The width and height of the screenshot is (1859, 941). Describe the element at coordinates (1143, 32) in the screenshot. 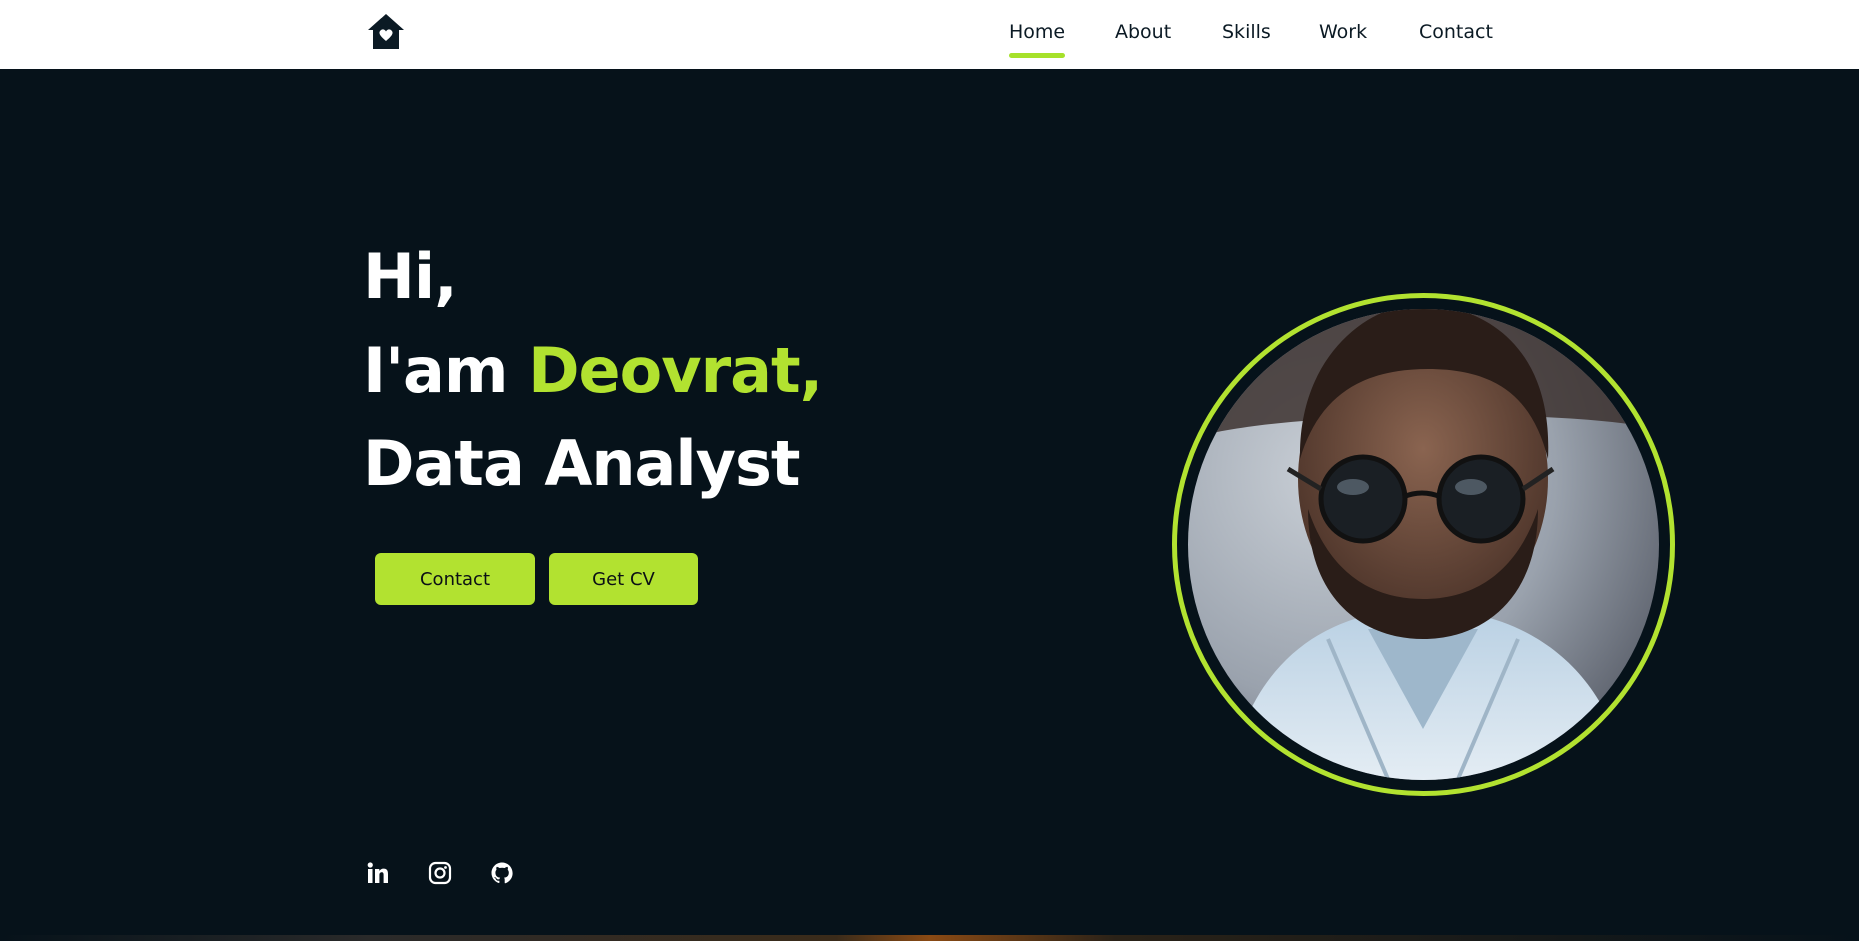

I see `nav-about: About` at that location.